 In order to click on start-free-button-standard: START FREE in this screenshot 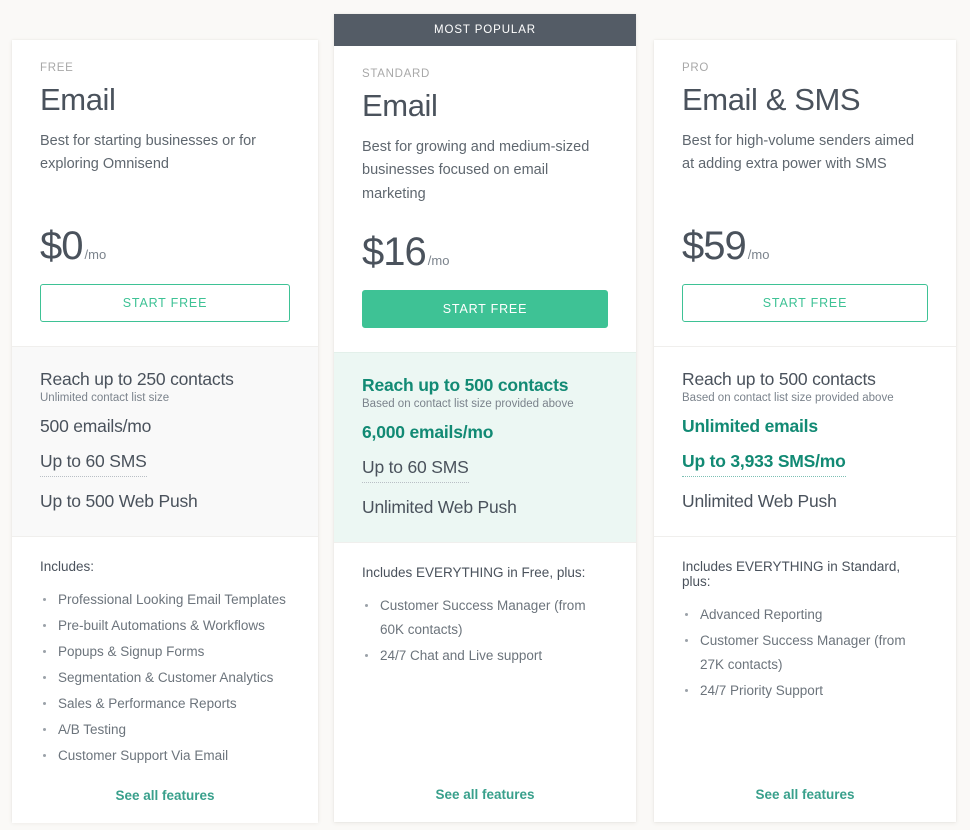, I will do `click(485, 309)`.